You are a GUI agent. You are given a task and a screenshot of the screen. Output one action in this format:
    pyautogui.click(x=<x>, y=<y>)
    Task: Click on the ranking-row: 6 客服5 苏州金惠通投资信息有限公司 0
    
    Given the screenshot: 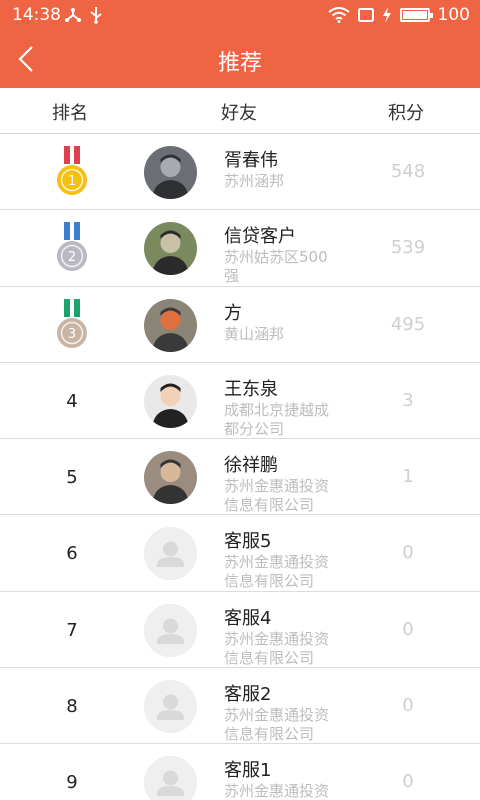 What is the action you would take?
    pyautogui.click(x=240, y=553)
    